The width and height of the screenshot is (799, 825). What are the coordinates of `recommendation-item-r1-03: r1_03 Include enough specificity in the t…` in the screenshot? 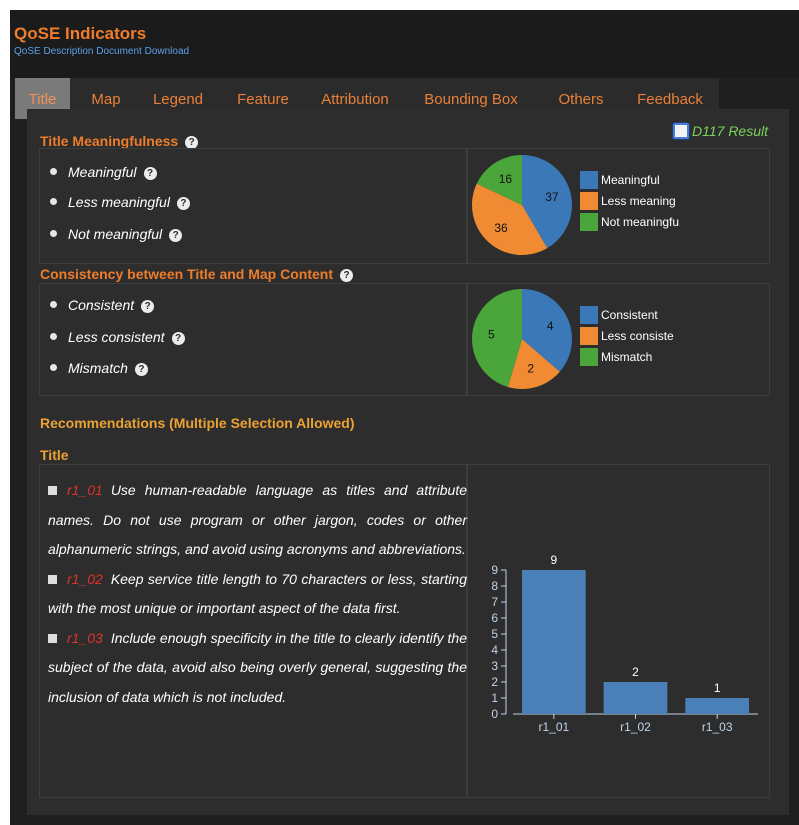 It's located at (257, 668).